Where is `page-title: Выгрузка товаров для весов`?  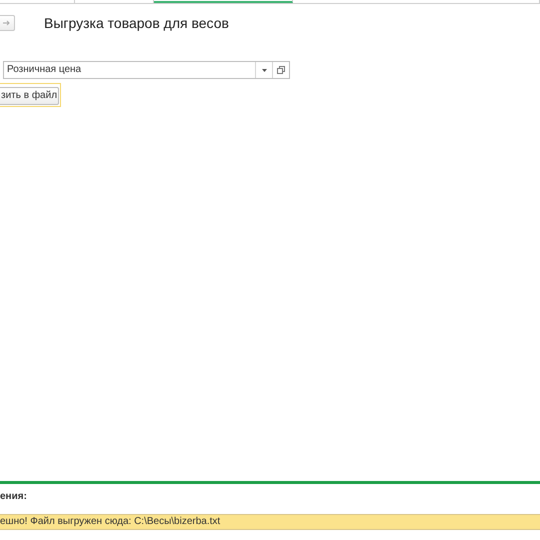
page-title: Выгрузка товаров для весов is located at coordinates (136, 23).